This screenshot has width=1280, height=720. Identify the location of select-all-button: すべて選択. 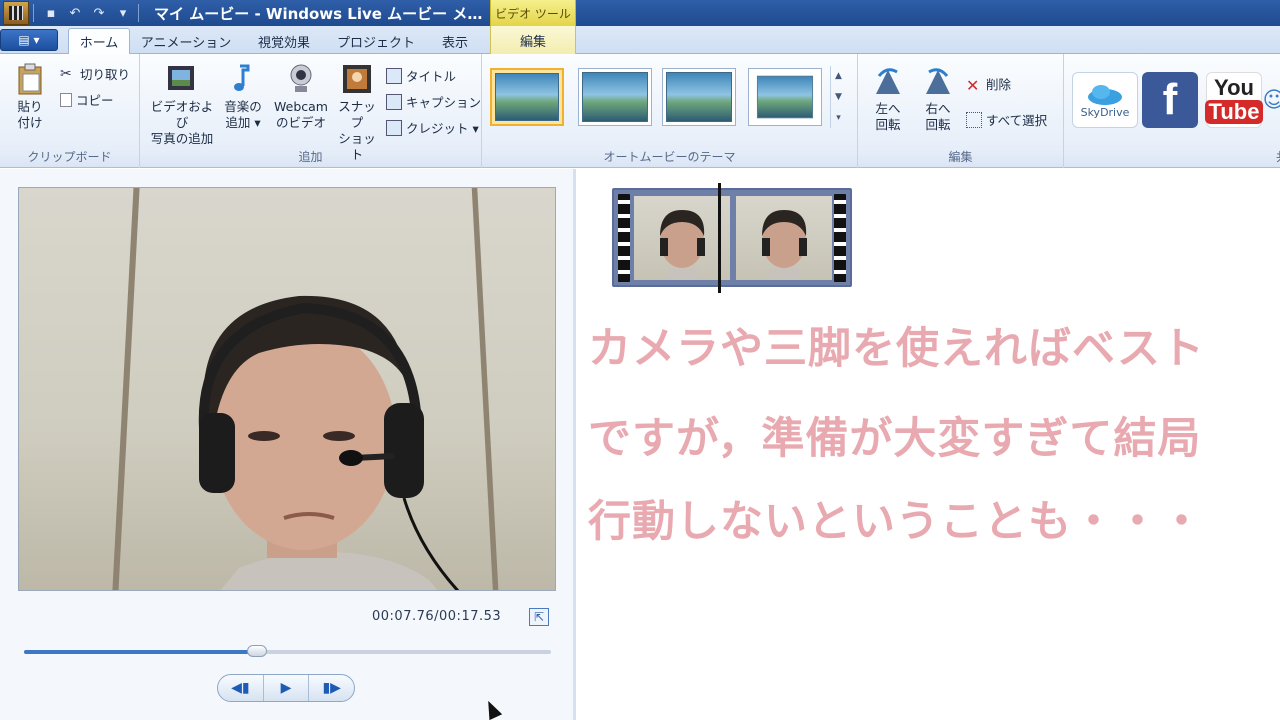
(1006, 119).